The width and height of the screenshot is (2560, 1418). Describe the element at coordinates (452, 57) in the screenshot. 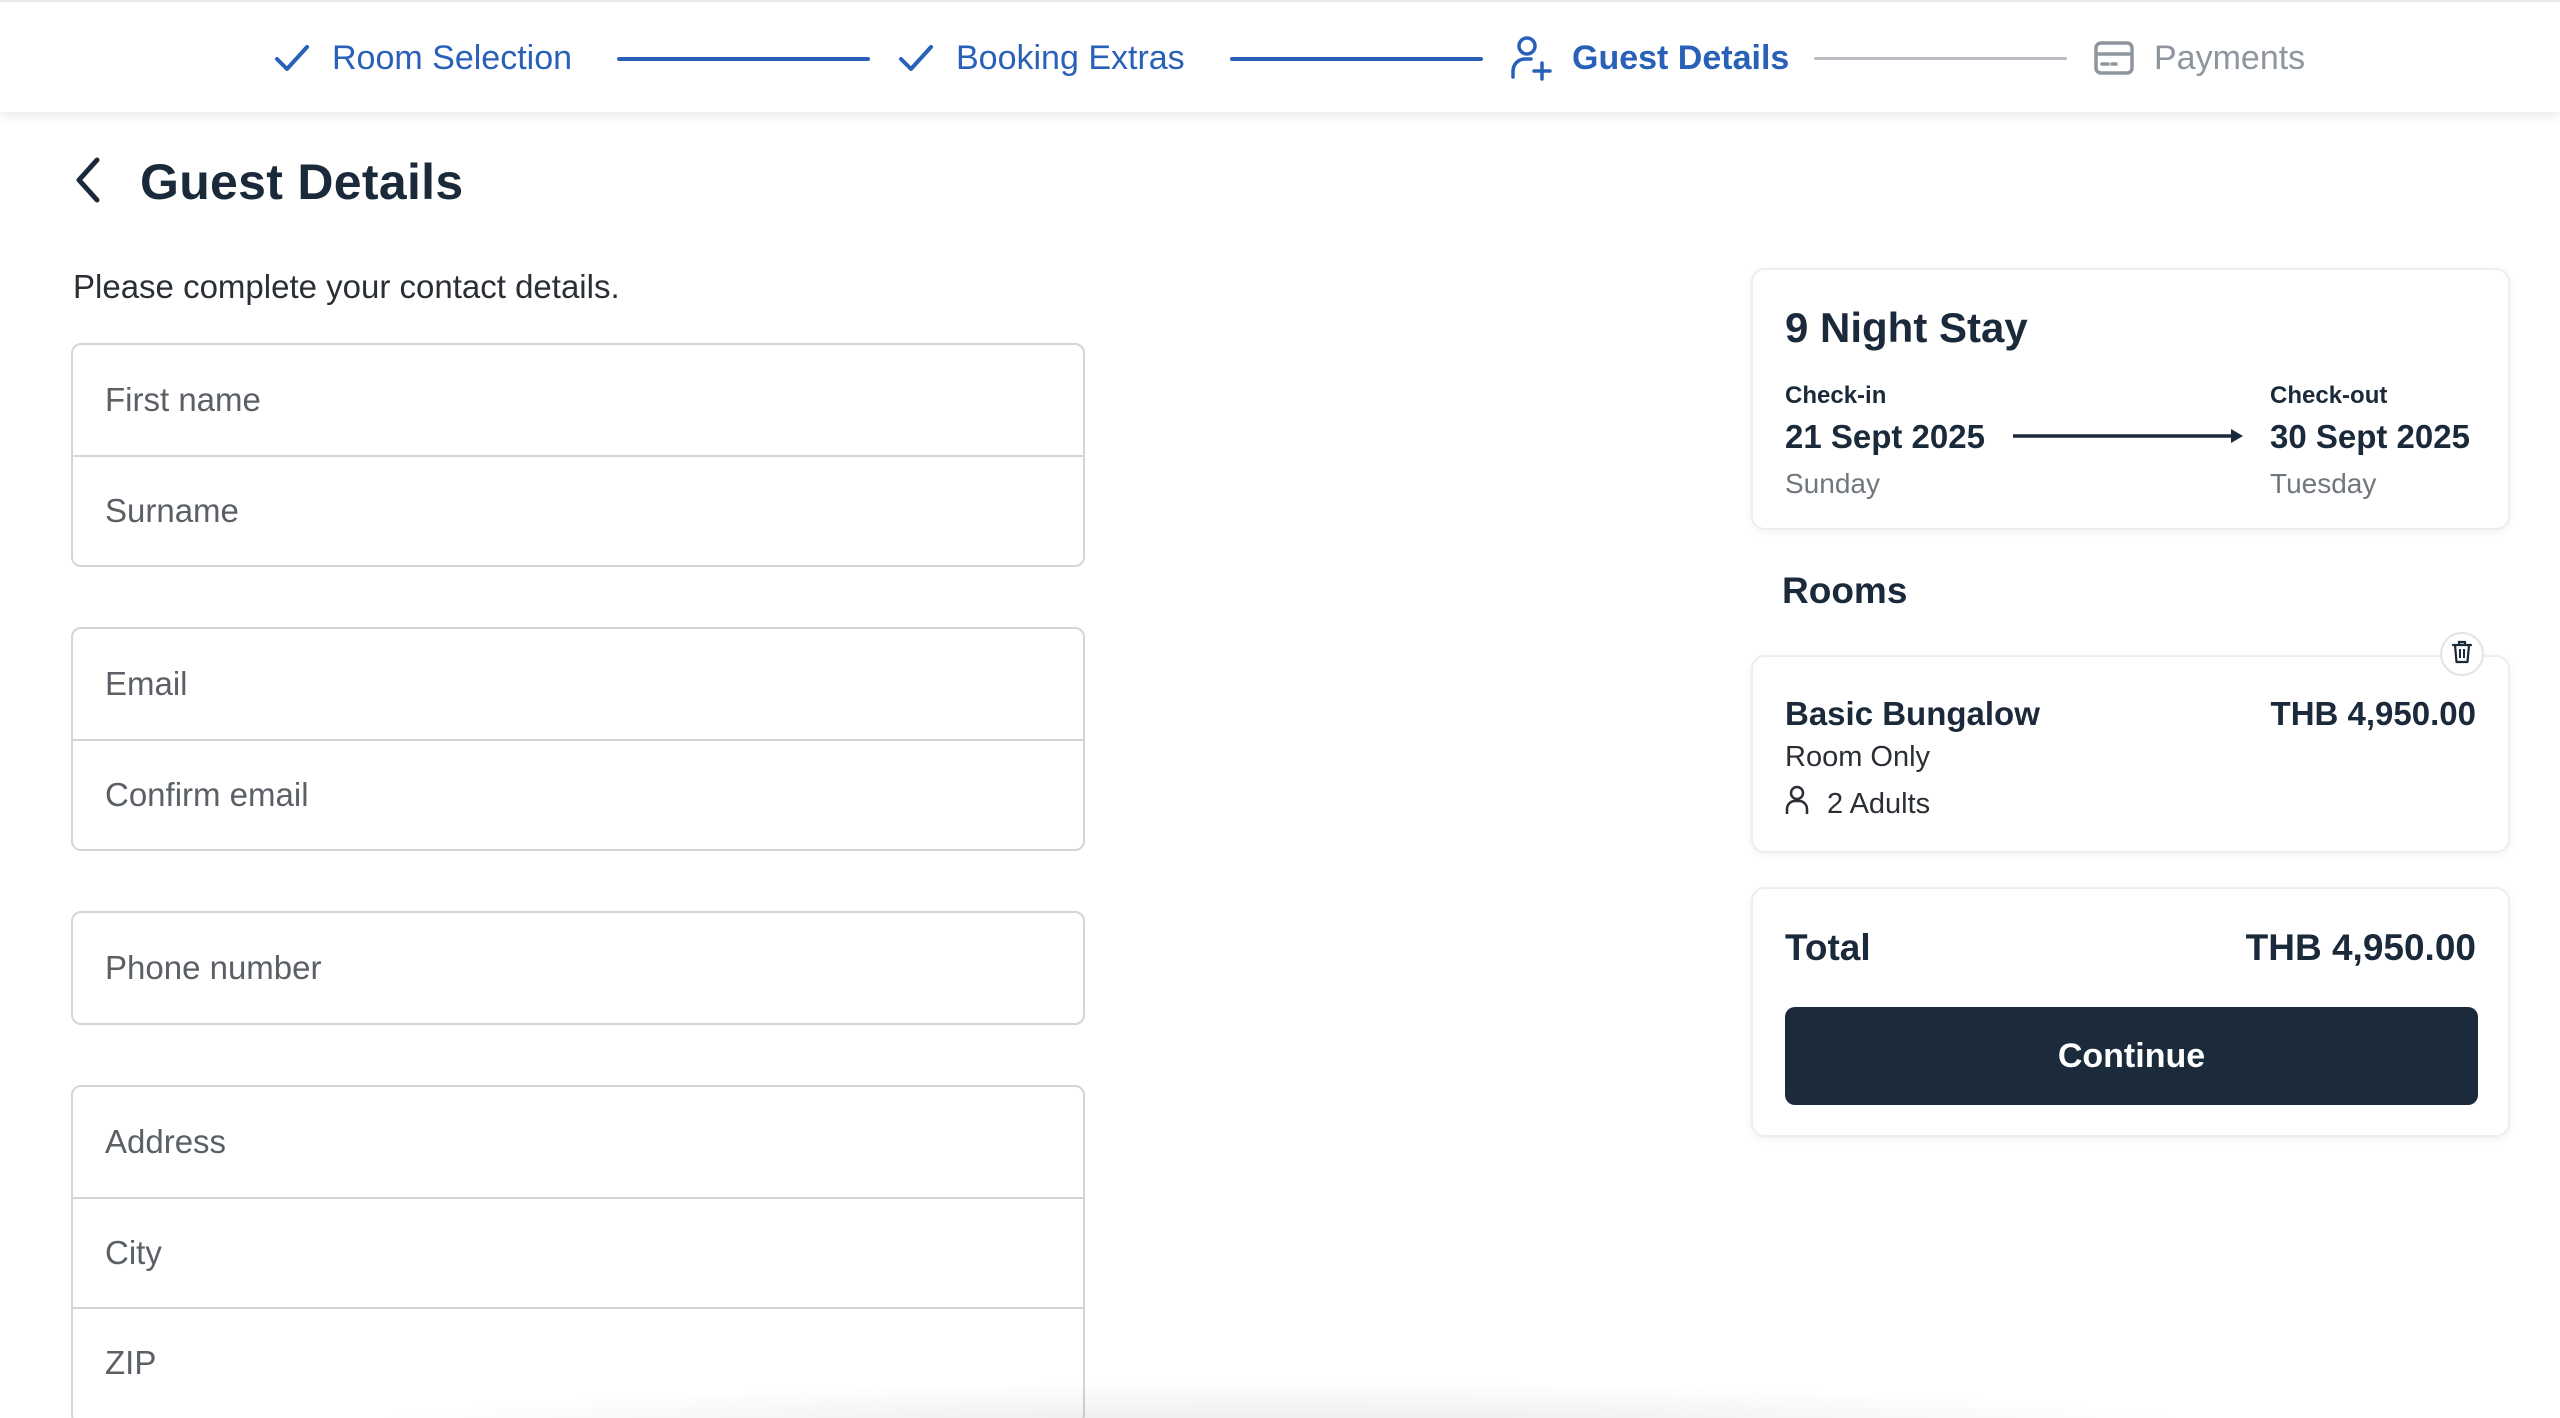

I see `step-label: Room Selection` at that location.